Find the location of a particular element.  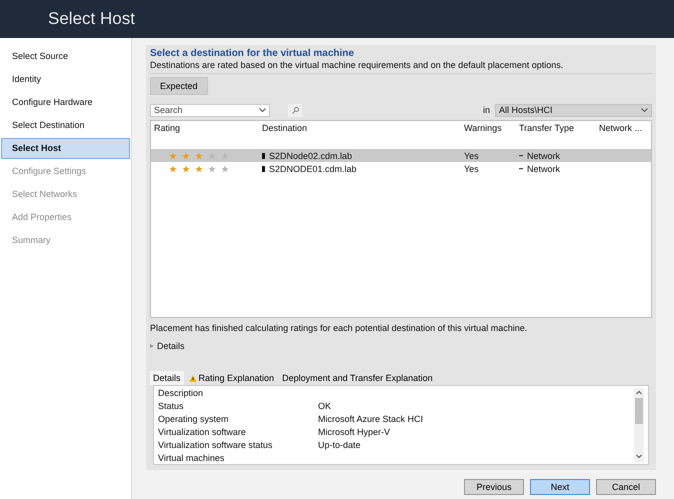

expected-button: Expected is located at coordinates (179, 86).